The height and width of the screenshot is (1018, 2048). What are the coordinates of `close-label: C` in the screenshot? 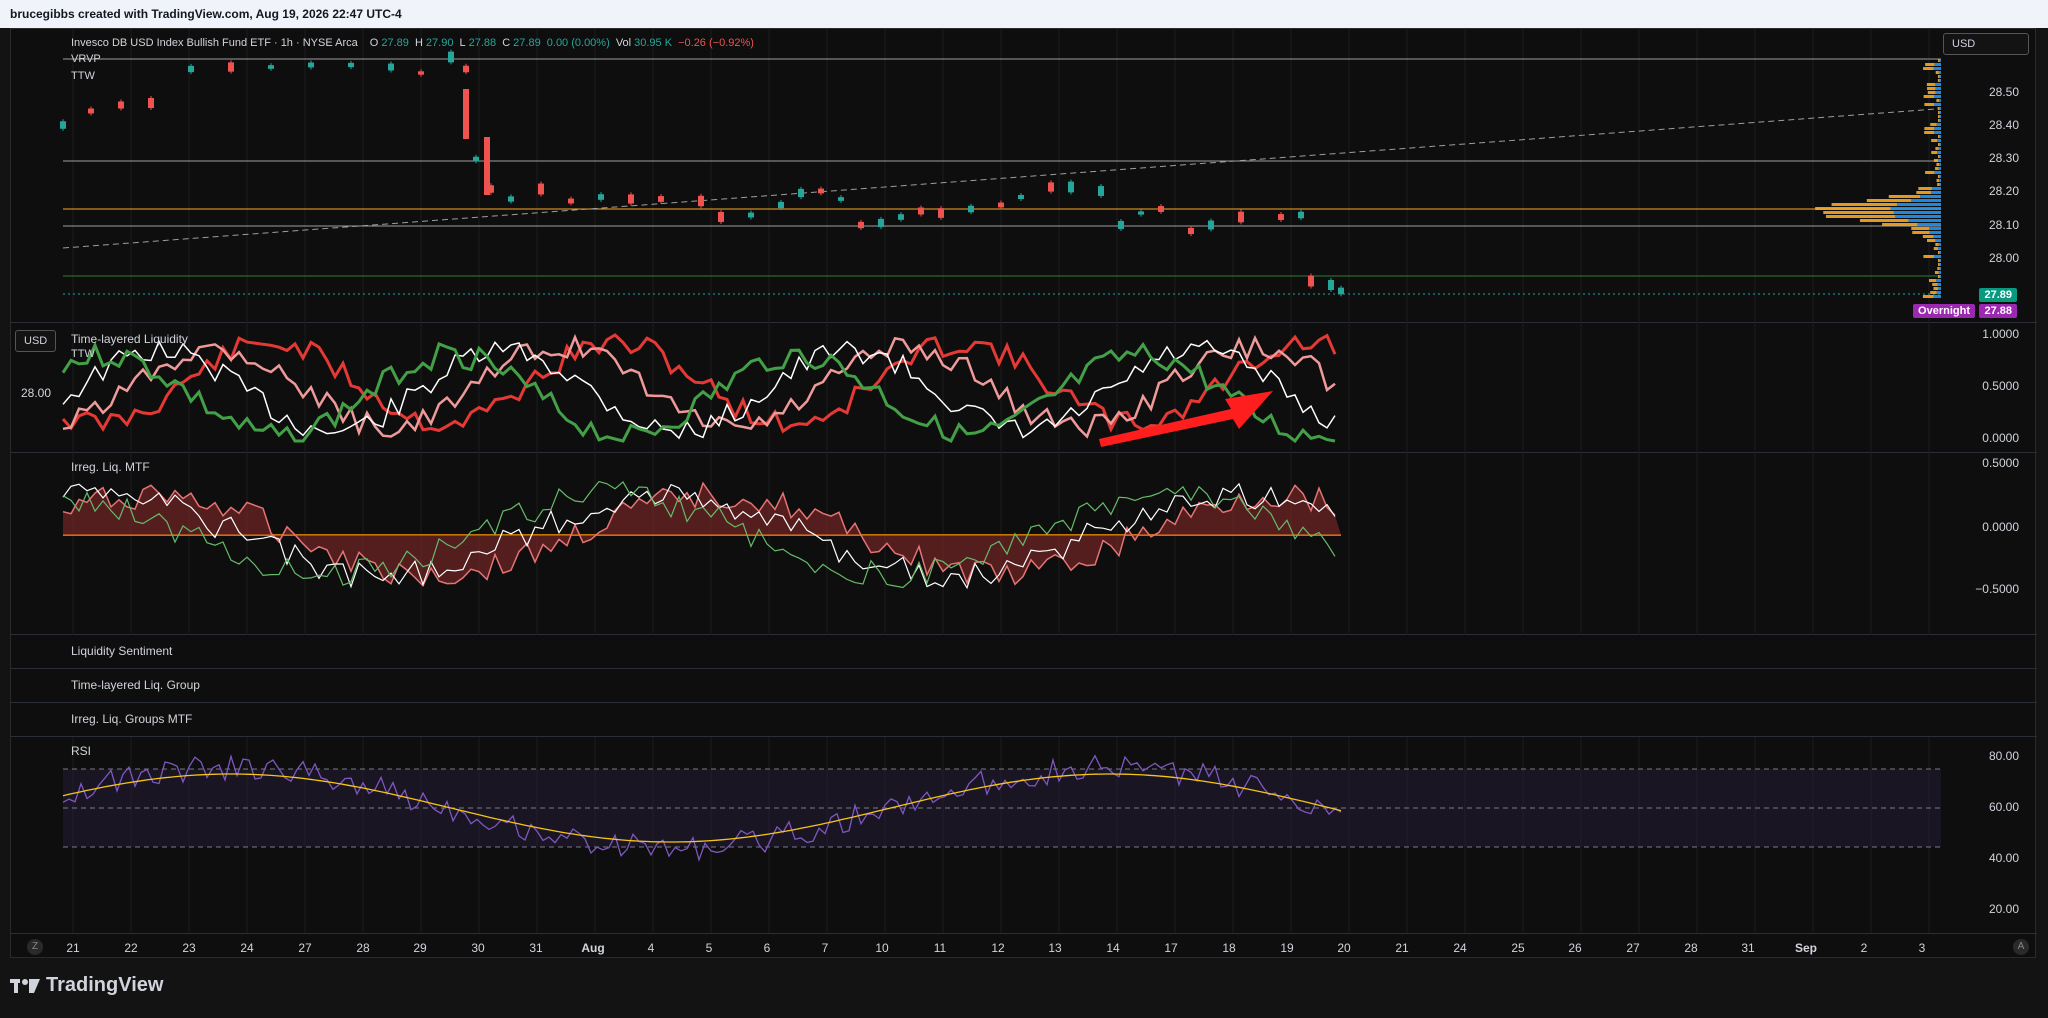 It's located at (506, 43).